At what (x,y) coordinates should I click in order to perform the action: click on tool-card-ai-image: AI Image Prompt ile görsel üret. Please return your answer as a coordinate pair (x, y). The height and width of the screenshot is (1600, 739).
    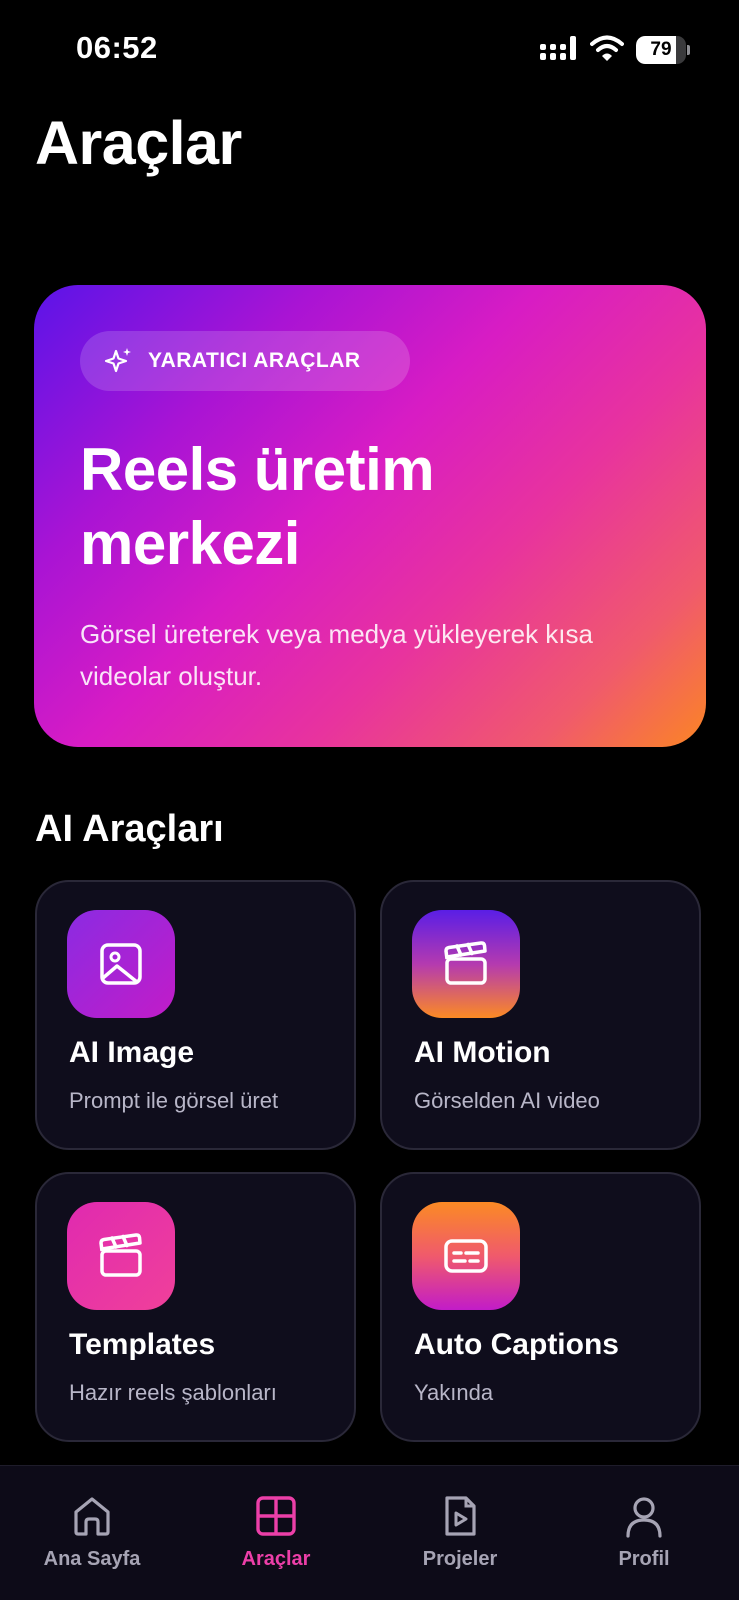
    Looking at the image, I should click on (195, 1015).